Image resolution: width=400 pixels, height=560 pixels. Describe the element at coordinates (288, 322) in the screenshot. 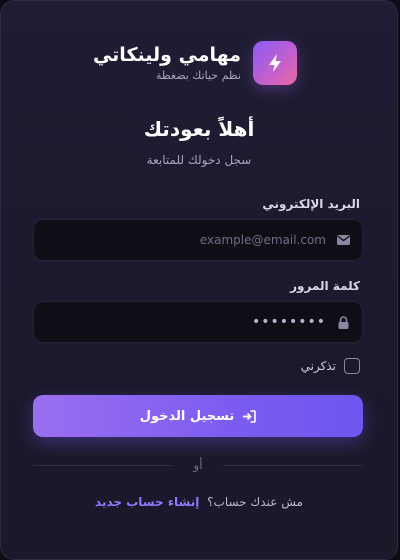

I see `password-value: ••••••••` at that location.